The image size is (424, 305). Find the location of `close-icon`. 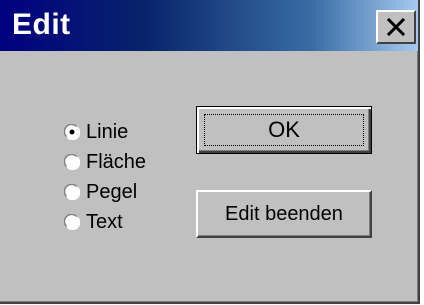

close-icon is located at coordinates (396, 27).